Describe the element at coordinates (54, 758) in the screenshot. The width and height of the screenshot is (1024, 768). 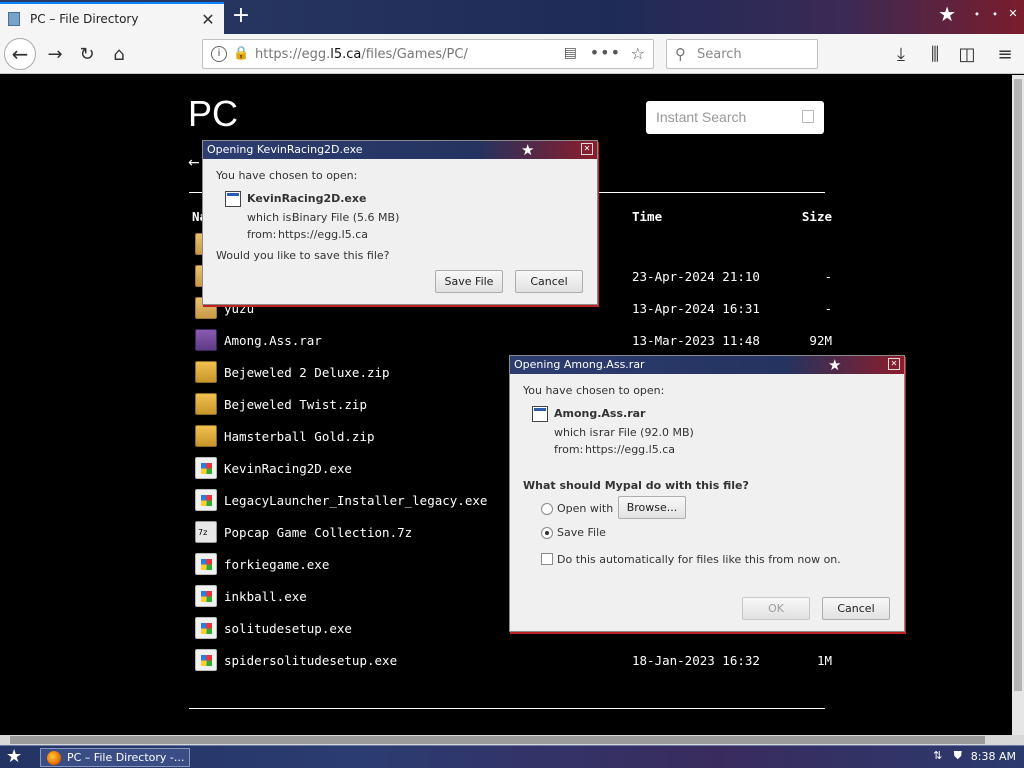
I see `browser-icon` at that location.